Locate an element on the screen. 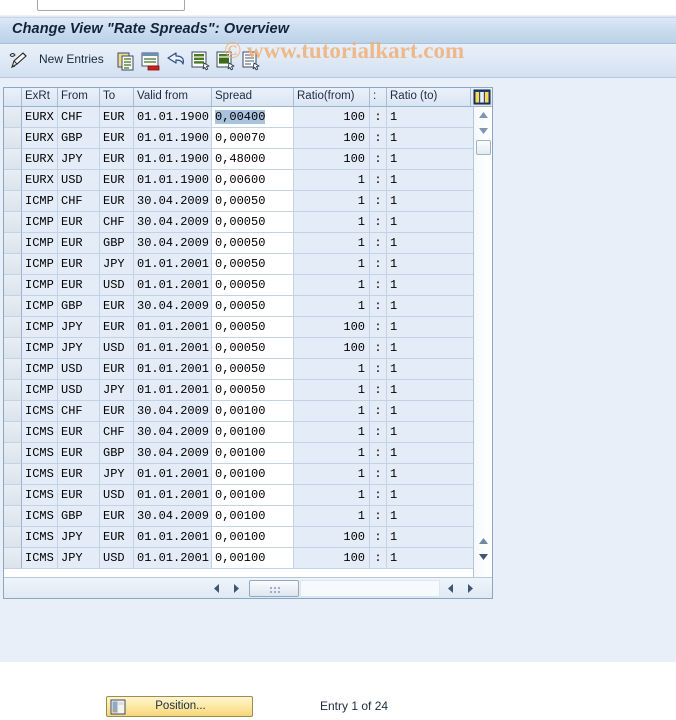 The image size is (676, 720). pencil-icon is located at coordinates (19, 61).